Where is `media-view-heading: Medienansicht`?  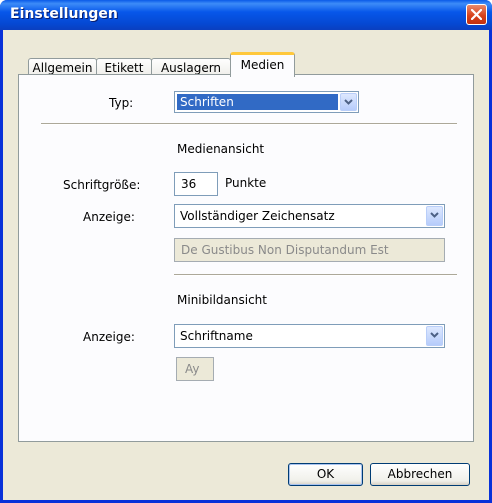 media-view-heading: Medienansicht is located at coordinates (221, 149).